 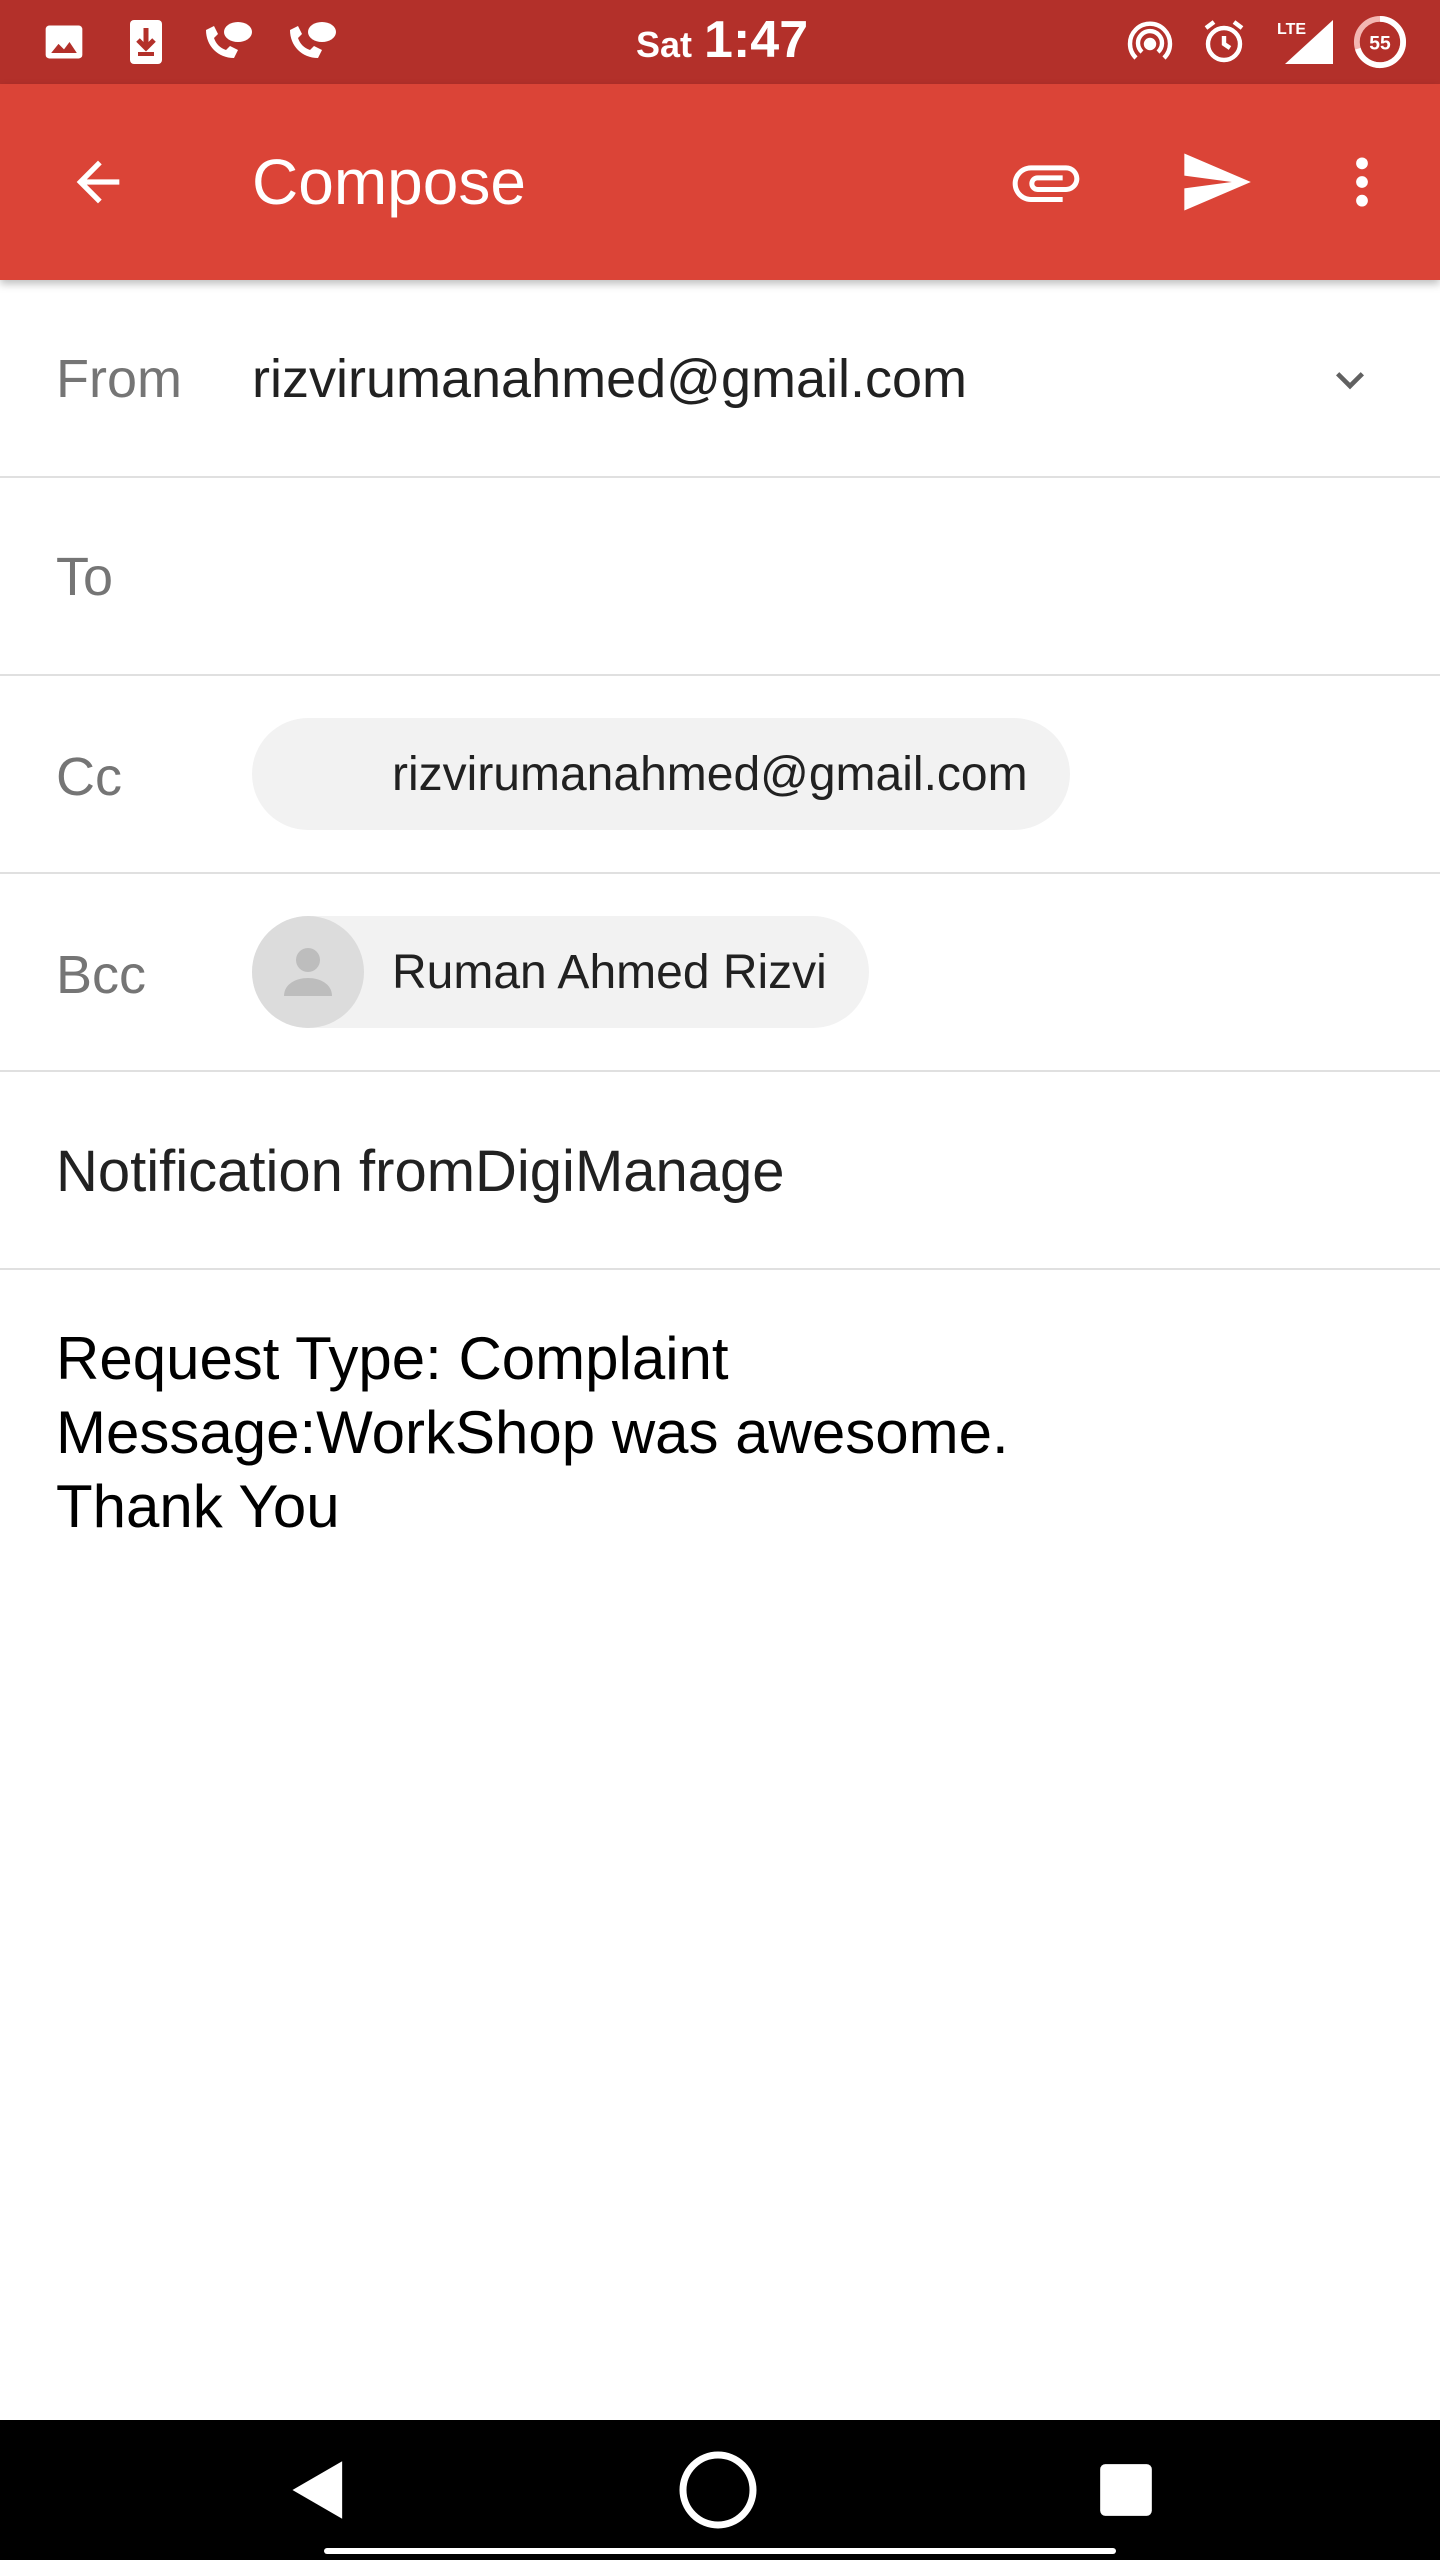 What do you see at coordinates (609, 972) in the screenshot?
I see `bcc-recipient-text: Ruman Ahmed Rizvi` at bounding box center [609, 972].